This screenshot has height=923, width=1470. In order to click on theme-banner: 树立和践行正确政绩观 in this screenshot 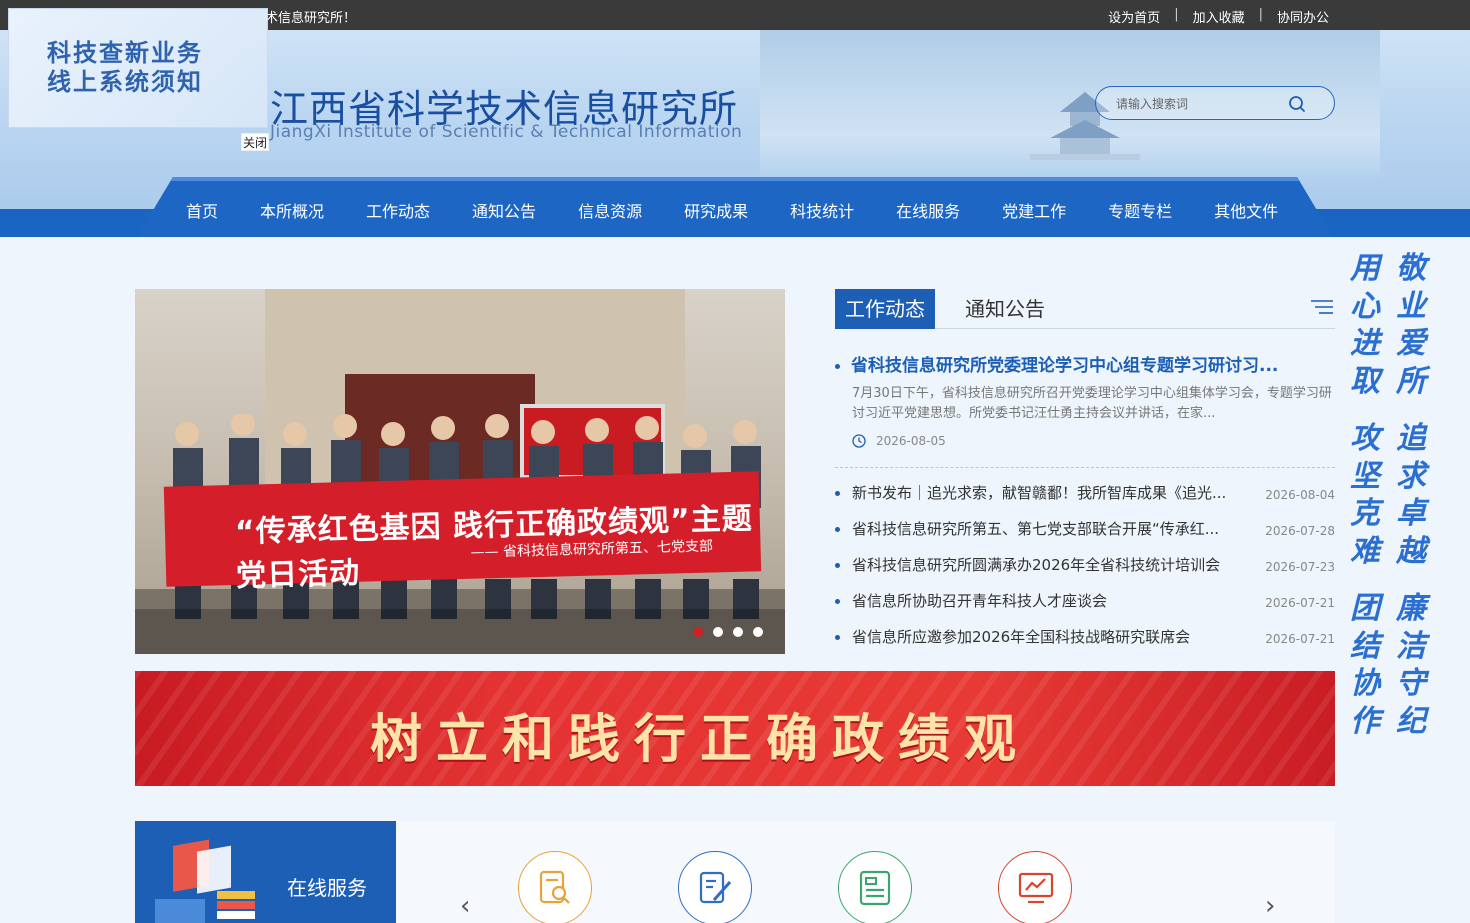, I will do `click(735, 728)`.